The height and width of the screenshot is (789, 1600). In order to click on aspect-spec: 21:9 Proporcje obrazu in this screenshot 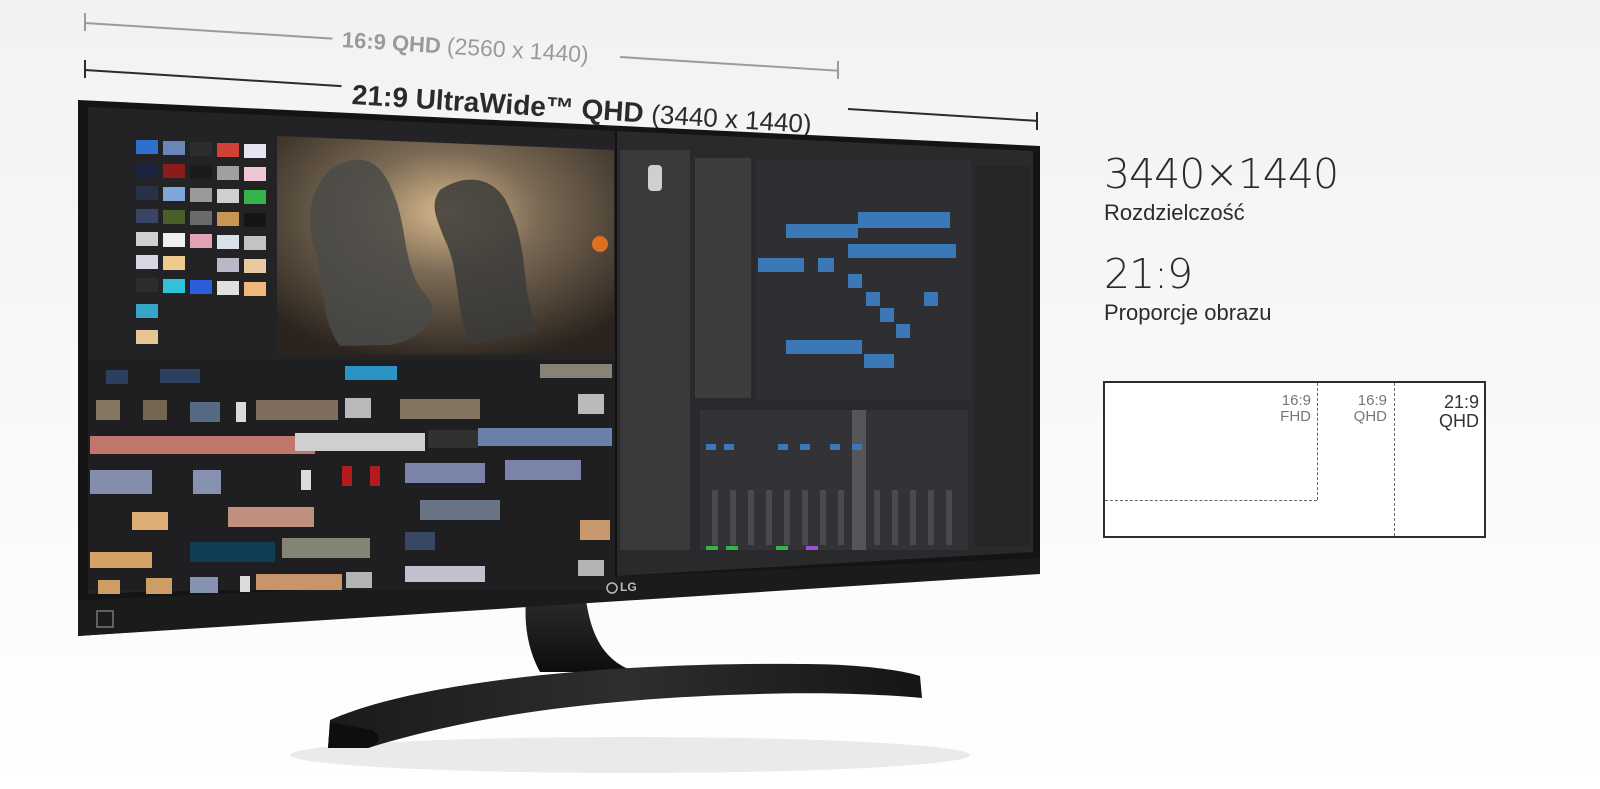, I will do `click(1188, 288)`.